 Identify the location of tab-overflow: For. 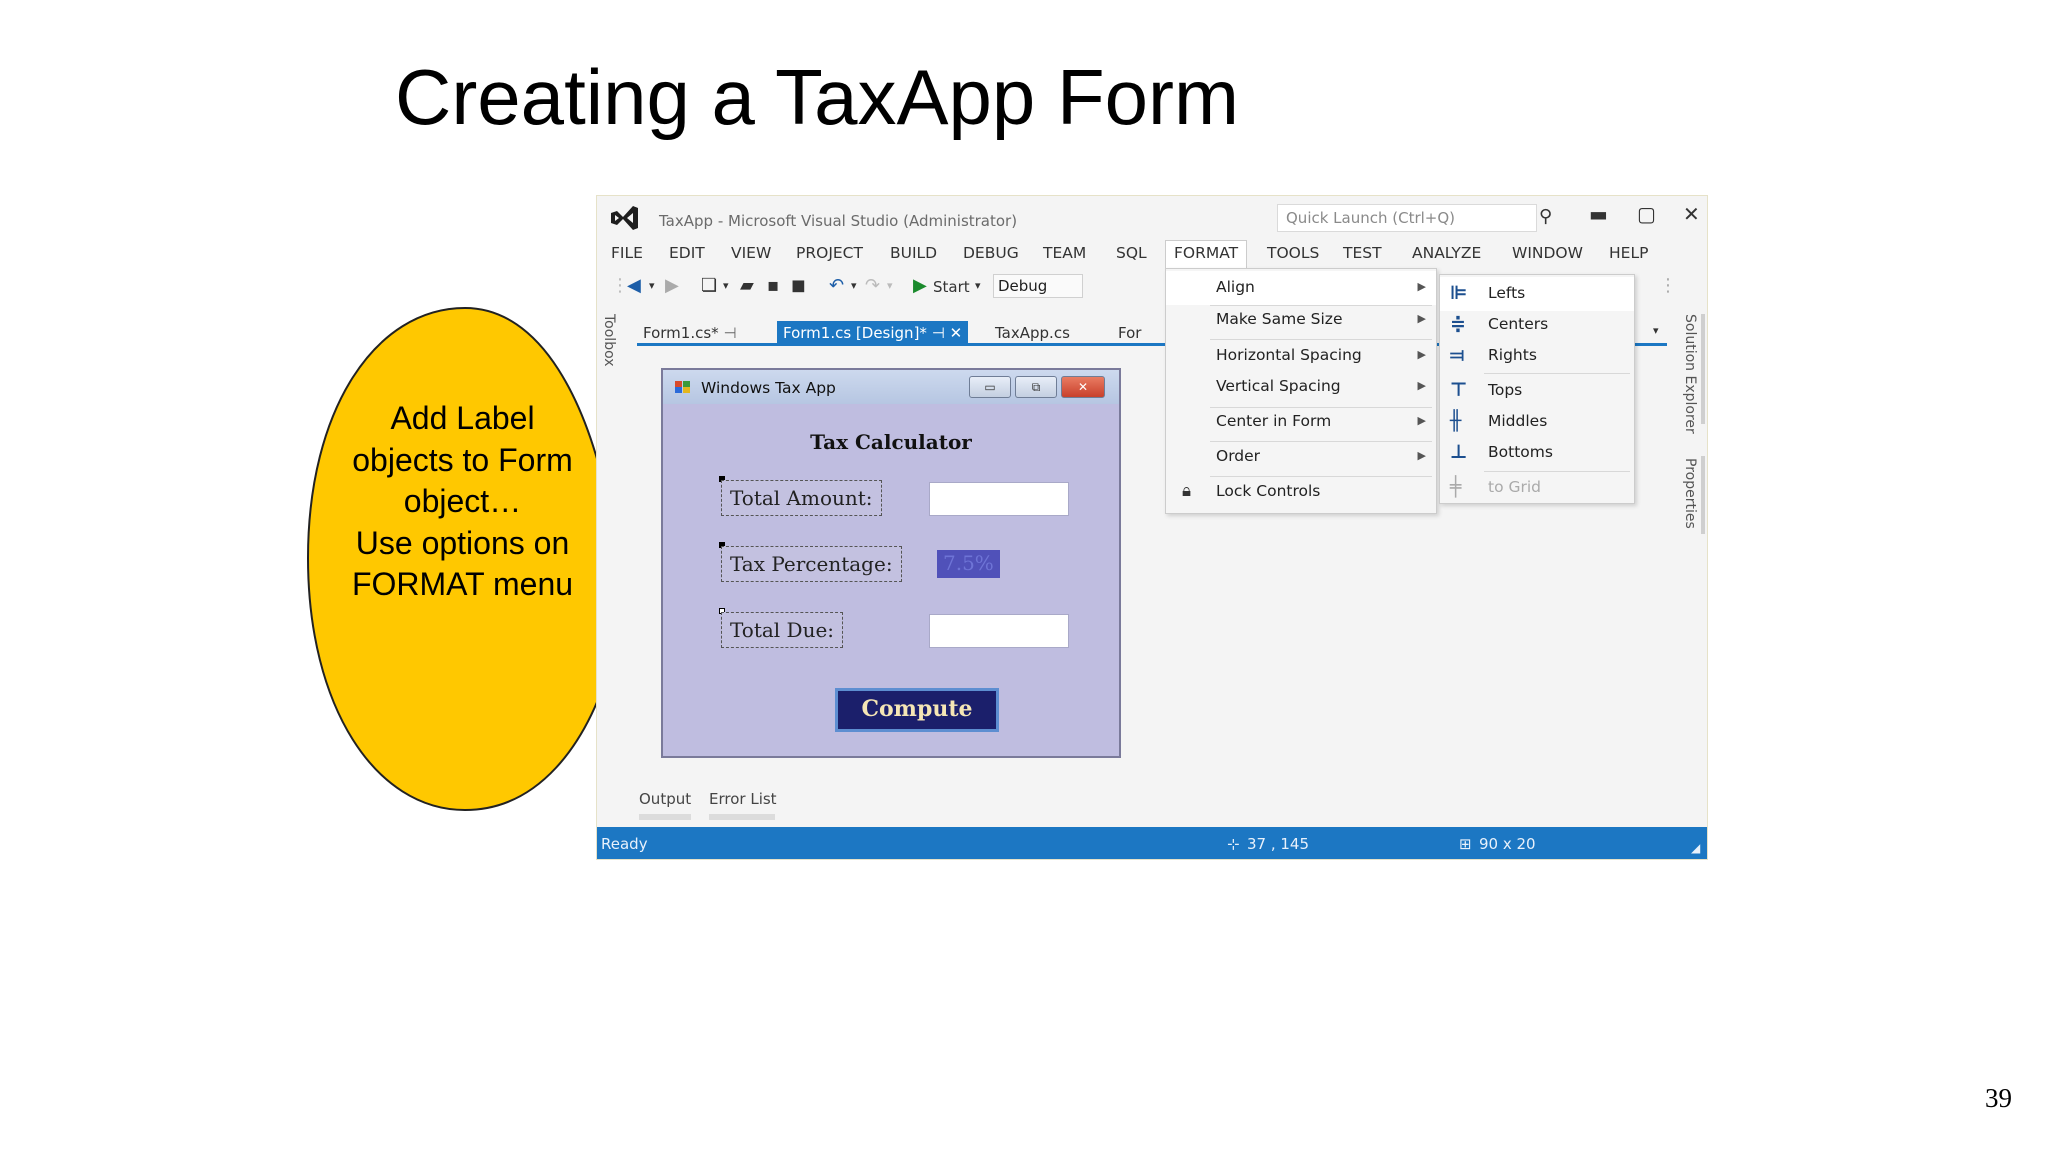
(1129, 333).